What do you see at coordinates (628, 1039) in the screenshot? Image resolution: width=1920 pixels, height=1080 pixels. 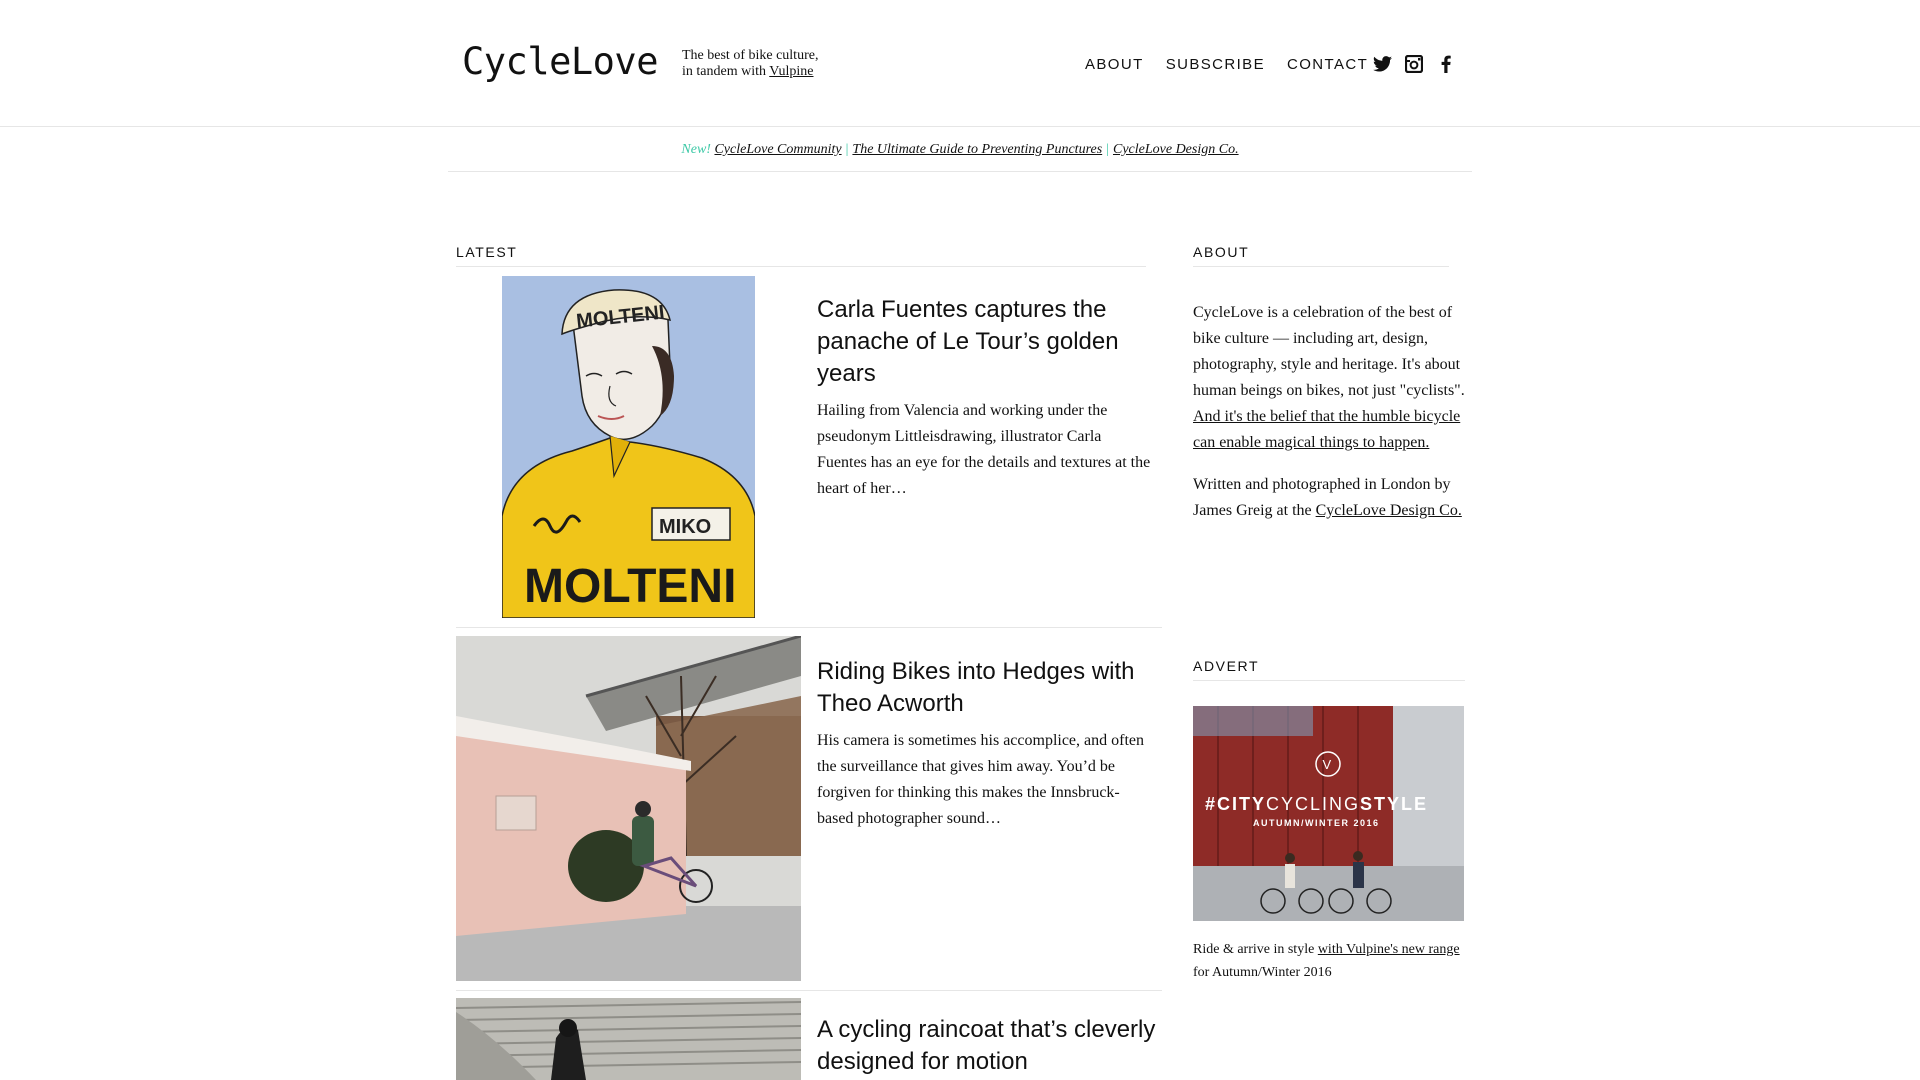 I see `article-image-raincoat` at bounding box center [628, 1039].